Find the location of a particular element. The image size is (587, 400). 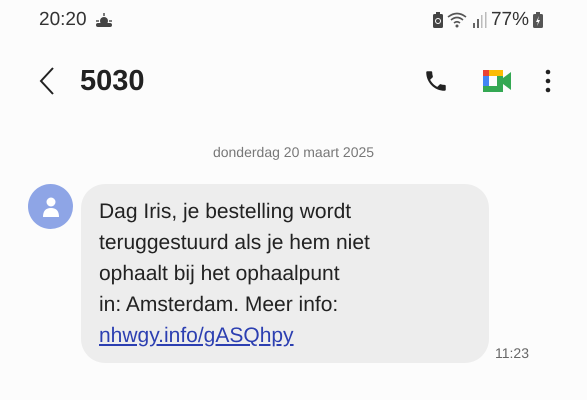

date-separator: donderdag 20 maart 2025 is located at coordinates (293, 152).